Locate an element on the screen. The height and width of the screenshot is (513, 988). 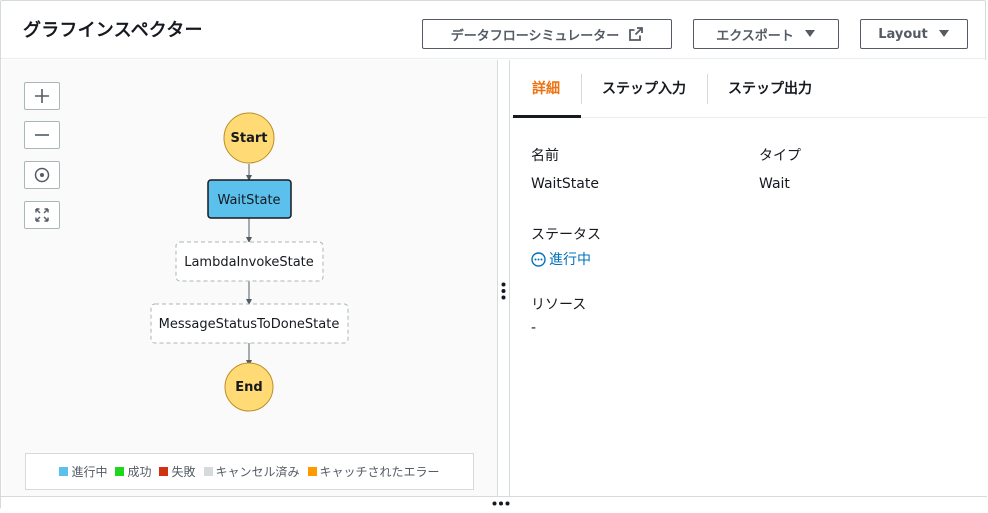
type-value: Wait is located at coordinates (774, 184).